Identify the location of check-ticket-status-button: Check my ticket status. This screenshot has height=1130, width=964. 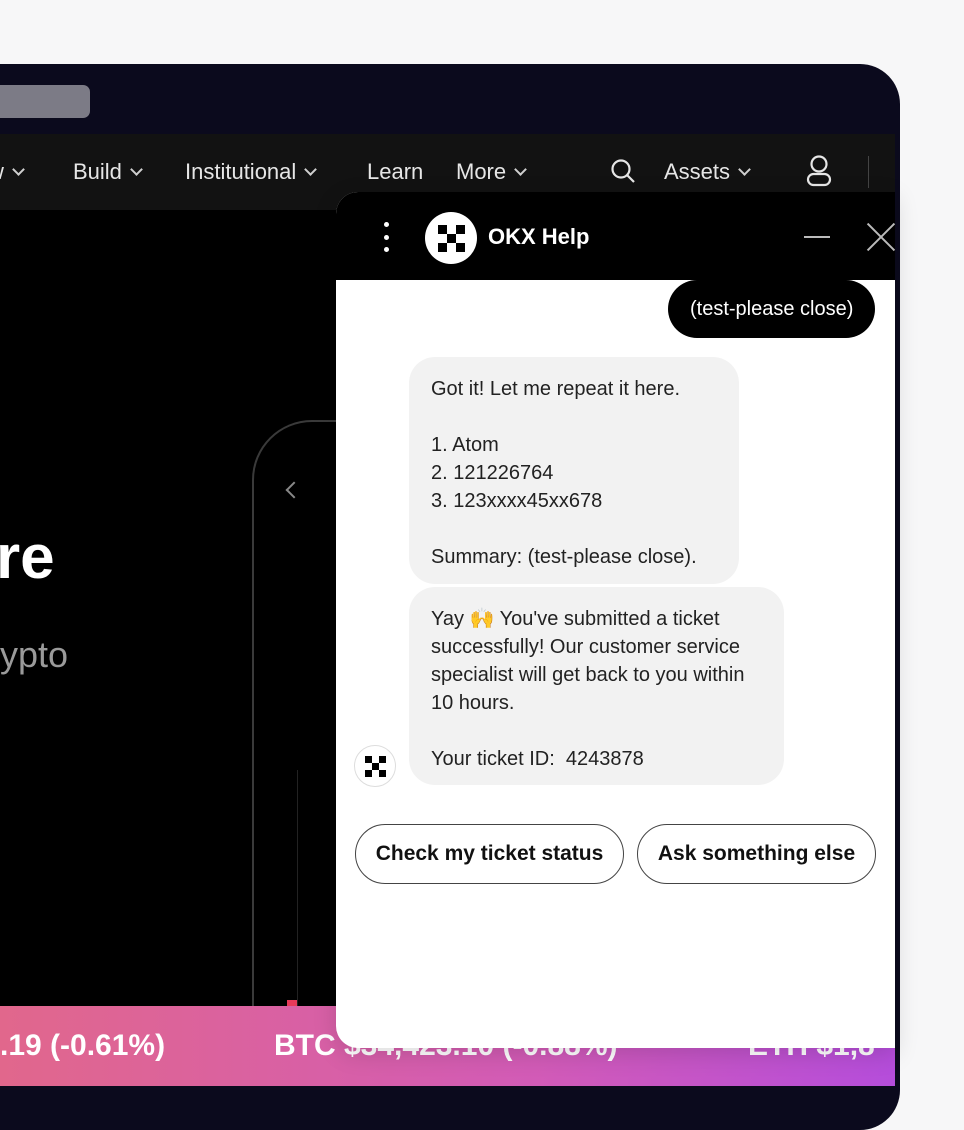
(489, 854).